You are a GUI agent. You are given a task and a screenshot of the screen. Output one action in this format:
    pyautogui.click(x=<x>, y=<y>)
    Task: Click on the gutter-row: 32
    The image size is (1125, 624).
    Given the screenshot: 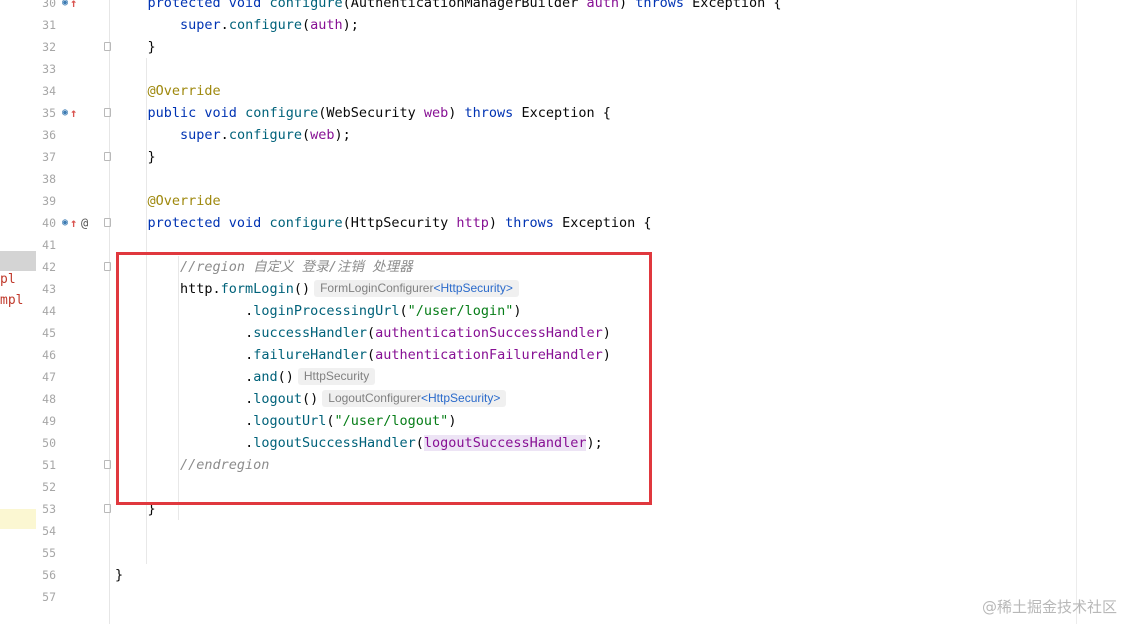 What is the action you would take?
    pyautogui.click(x=73, y=47)
    